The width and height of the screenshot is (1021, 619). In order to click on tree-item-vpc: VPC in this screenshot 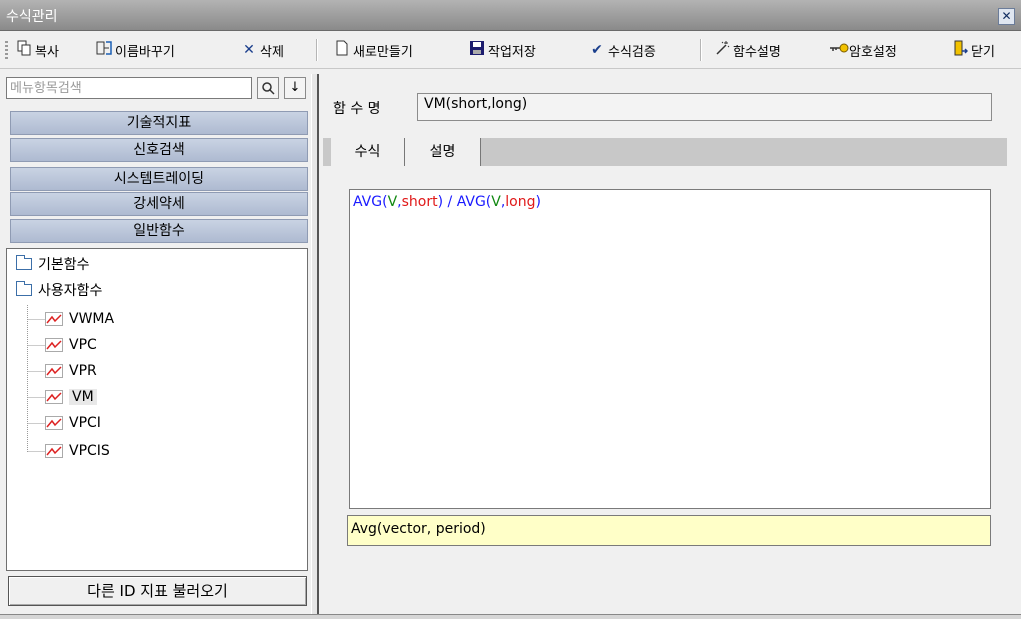, I will do `click(71, 345)`.